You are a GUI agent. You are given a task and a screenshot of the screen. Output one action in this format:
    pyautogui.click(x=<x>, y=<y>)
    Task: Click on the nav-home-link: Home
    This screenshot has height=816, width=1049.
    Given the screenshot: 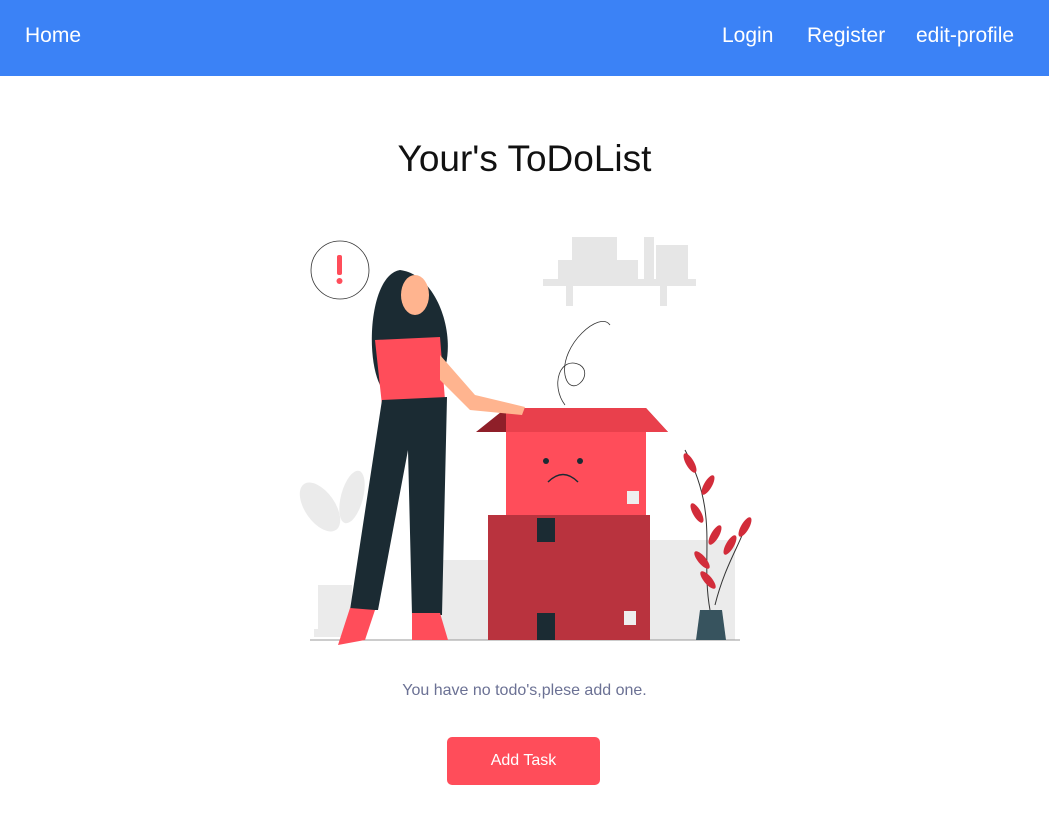 What is the action you would take?
    pyautogui.click(x=53, y=36)
    